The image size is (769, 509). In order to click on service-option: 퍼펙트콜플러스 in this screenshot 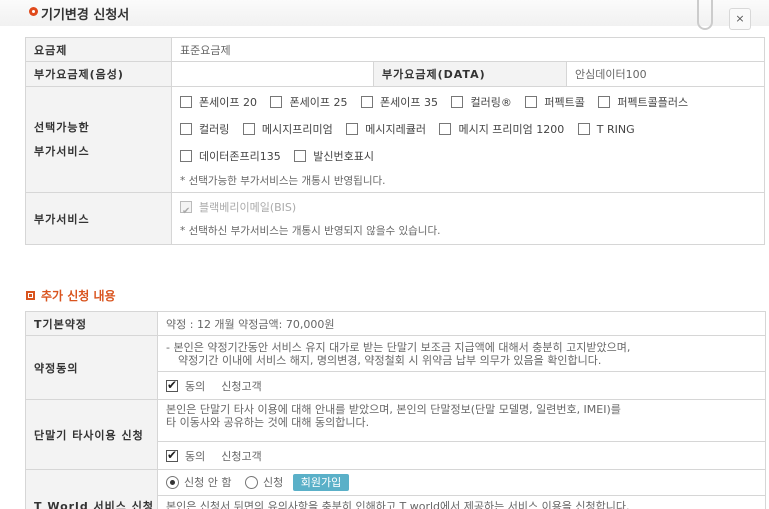, I will do `click(643, 102)`.